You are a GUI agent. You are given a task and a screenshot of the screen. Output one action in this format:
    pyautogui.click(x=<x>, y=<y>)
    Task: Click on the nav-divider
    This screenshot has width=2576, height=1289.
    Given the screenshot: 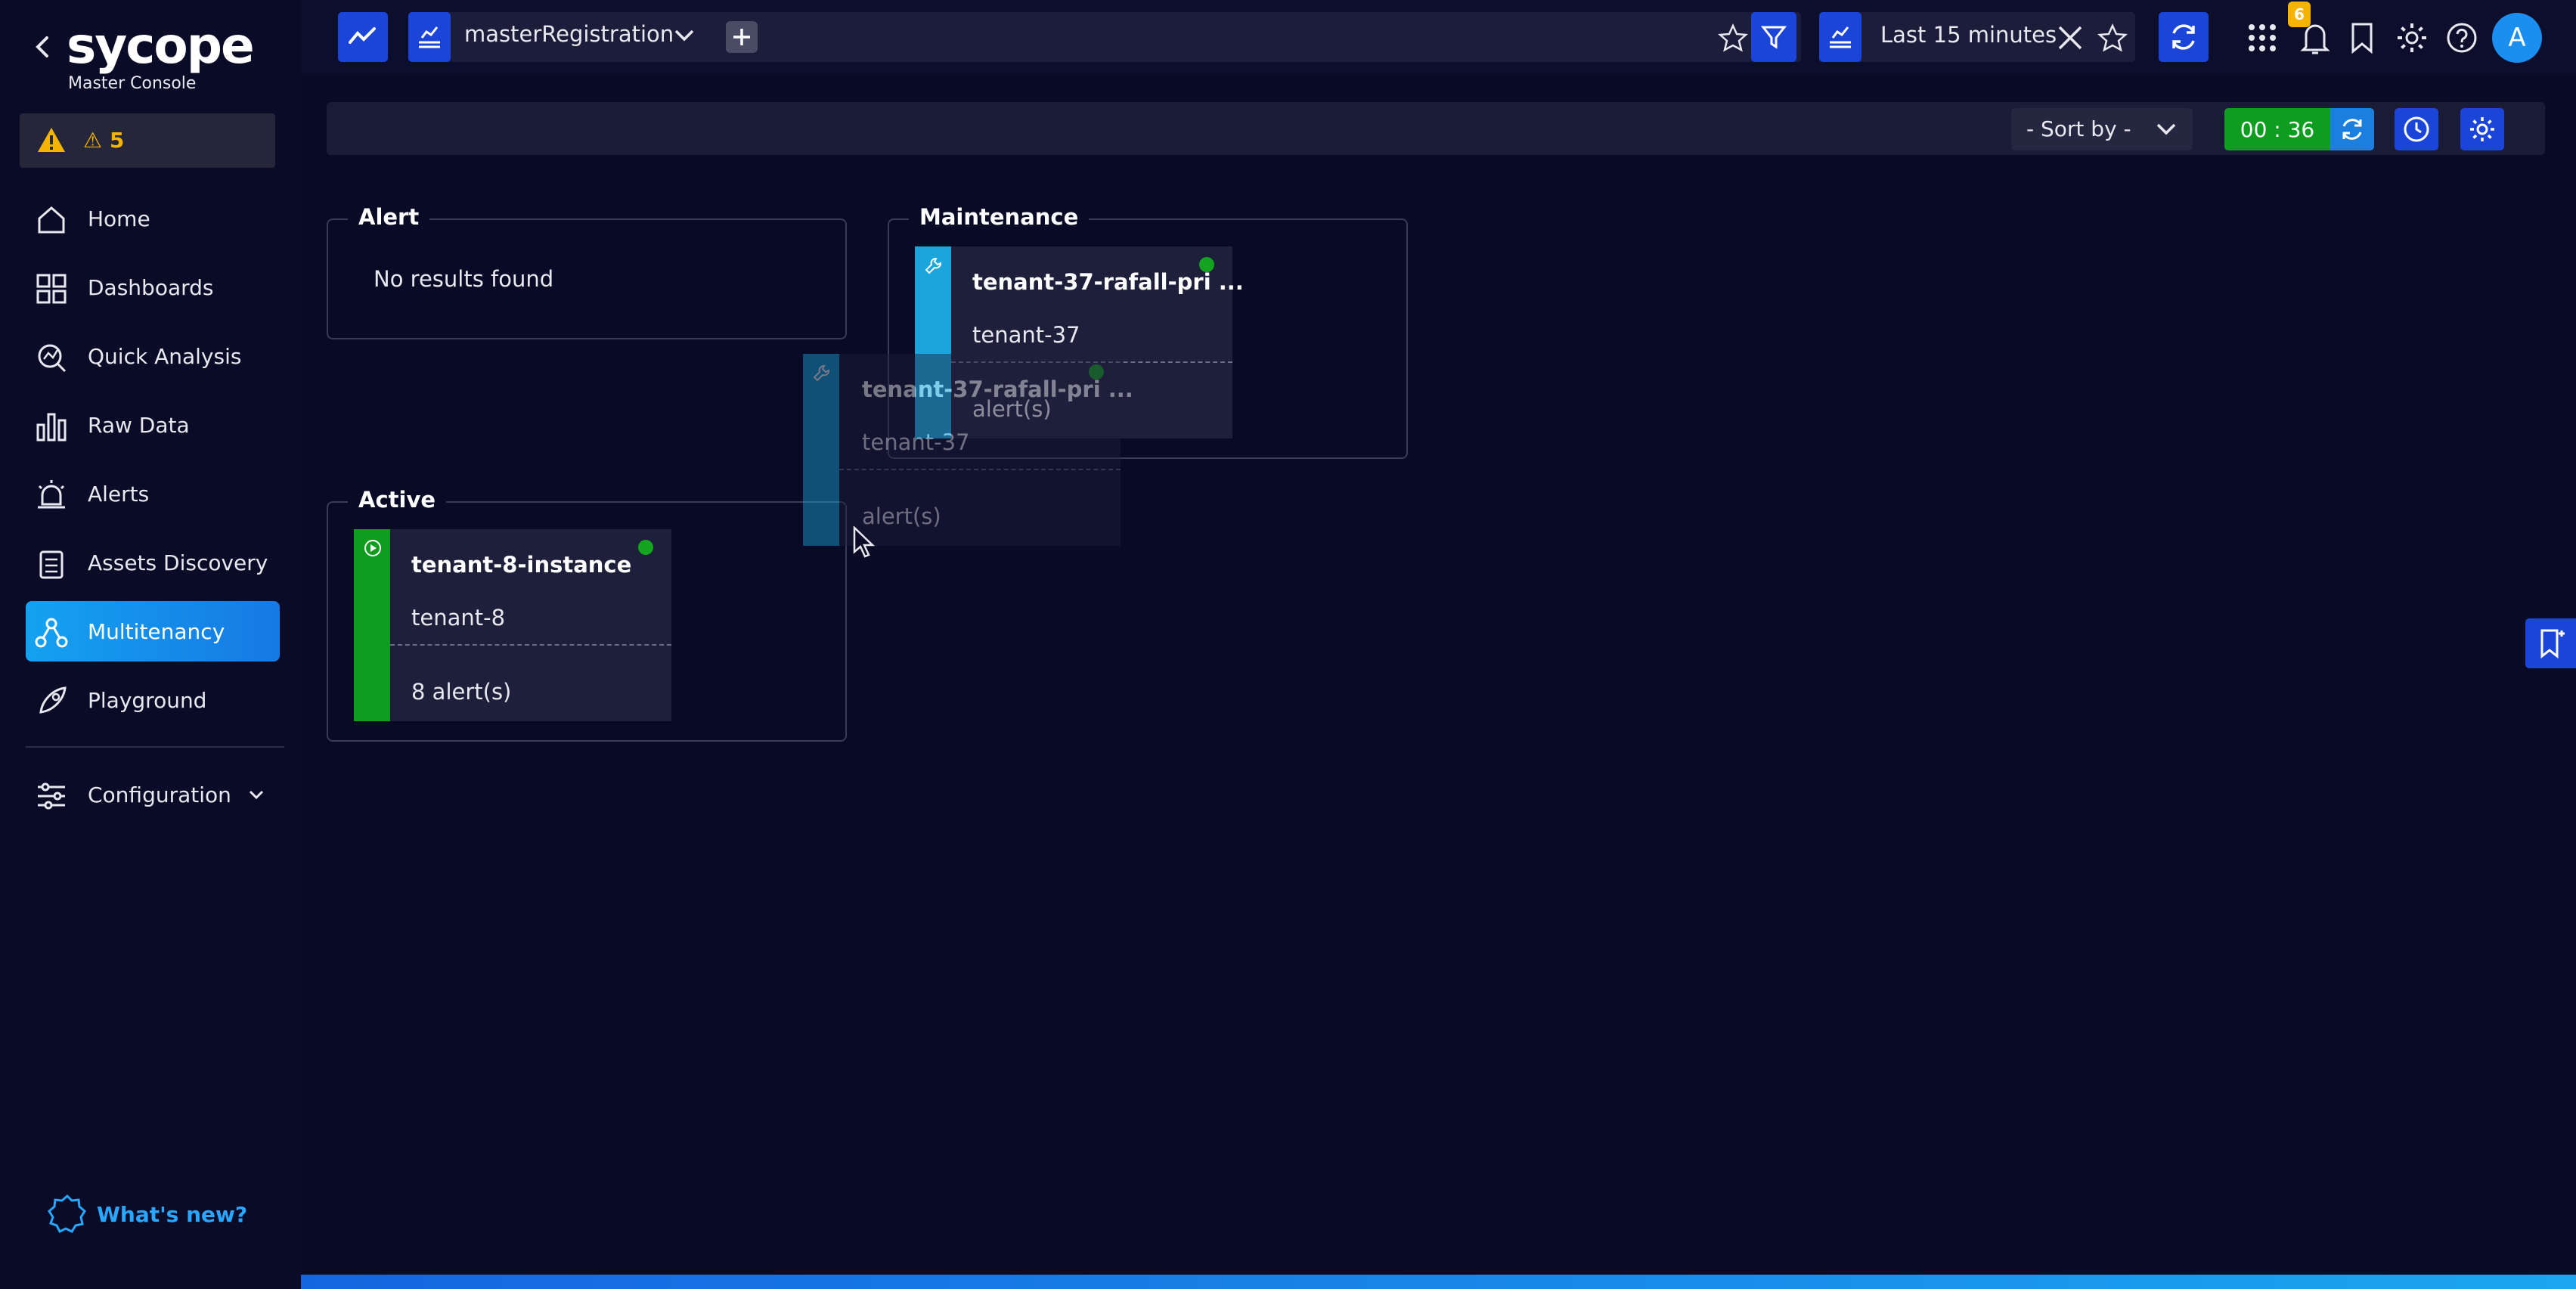 What is the action you would take?
    pyautogui.click(x=155, y=747)
    